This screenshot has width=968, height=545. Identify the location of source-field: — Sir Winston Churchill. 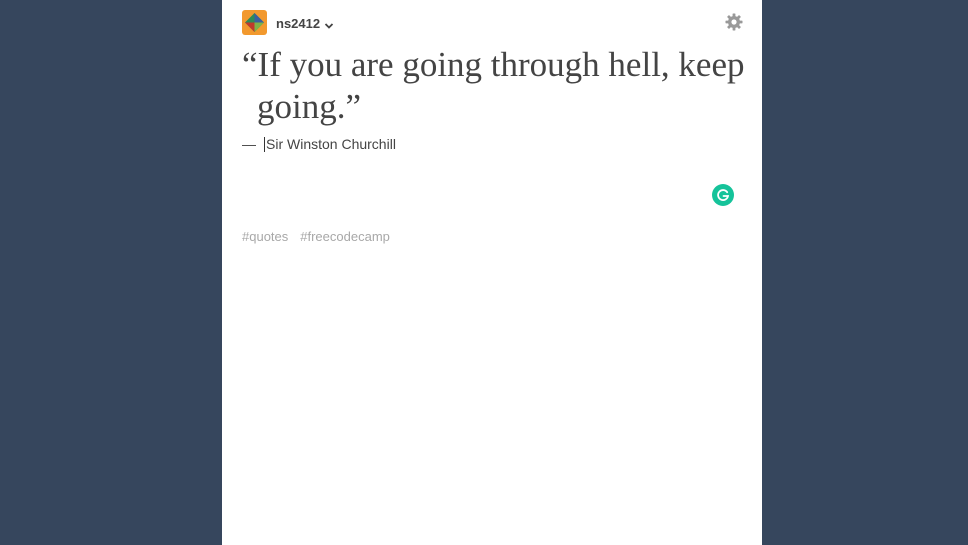
(319, 144).